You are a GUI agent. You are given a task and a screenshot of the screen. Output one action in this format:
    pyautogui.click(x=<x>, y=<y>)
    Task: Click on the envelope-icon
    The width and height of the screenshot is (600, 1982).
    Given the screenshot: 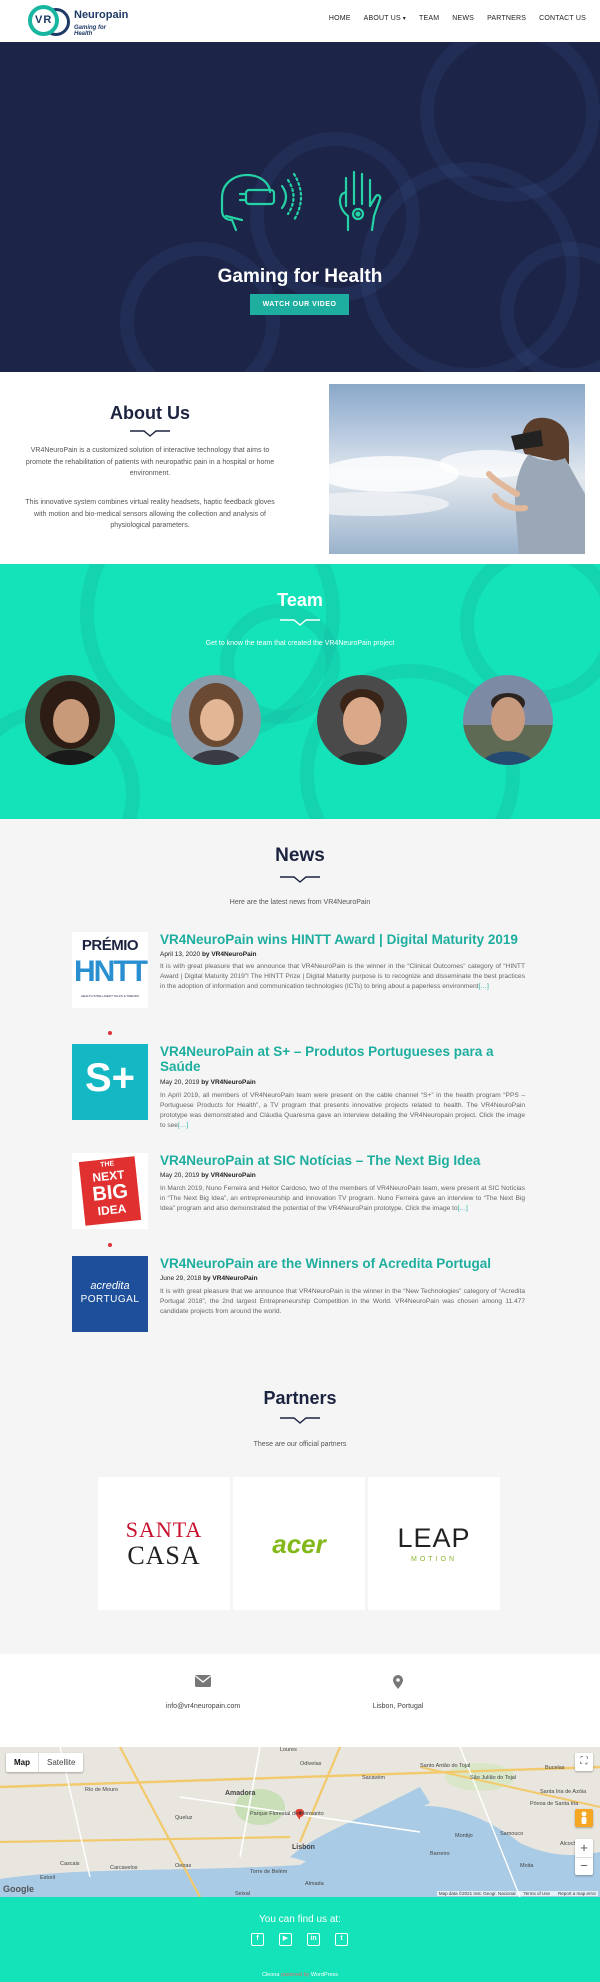 What is the action you would take?
    pyautogui.click(x=203, y=1681)
    